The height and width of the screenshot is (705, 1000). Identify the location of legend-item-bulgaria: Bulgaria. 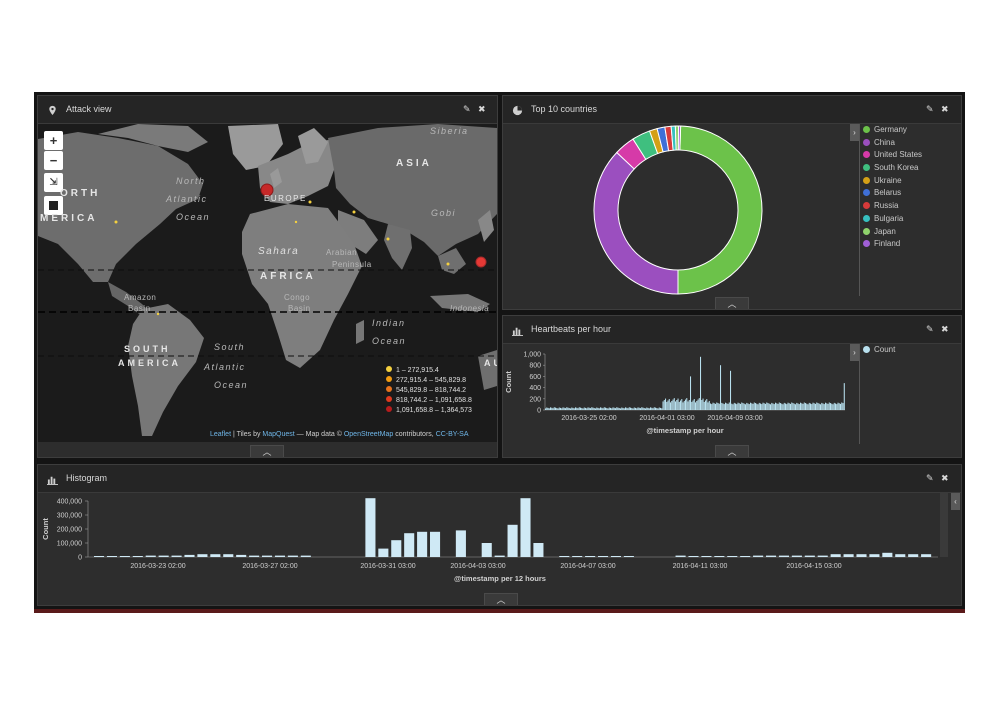
(892, 219).